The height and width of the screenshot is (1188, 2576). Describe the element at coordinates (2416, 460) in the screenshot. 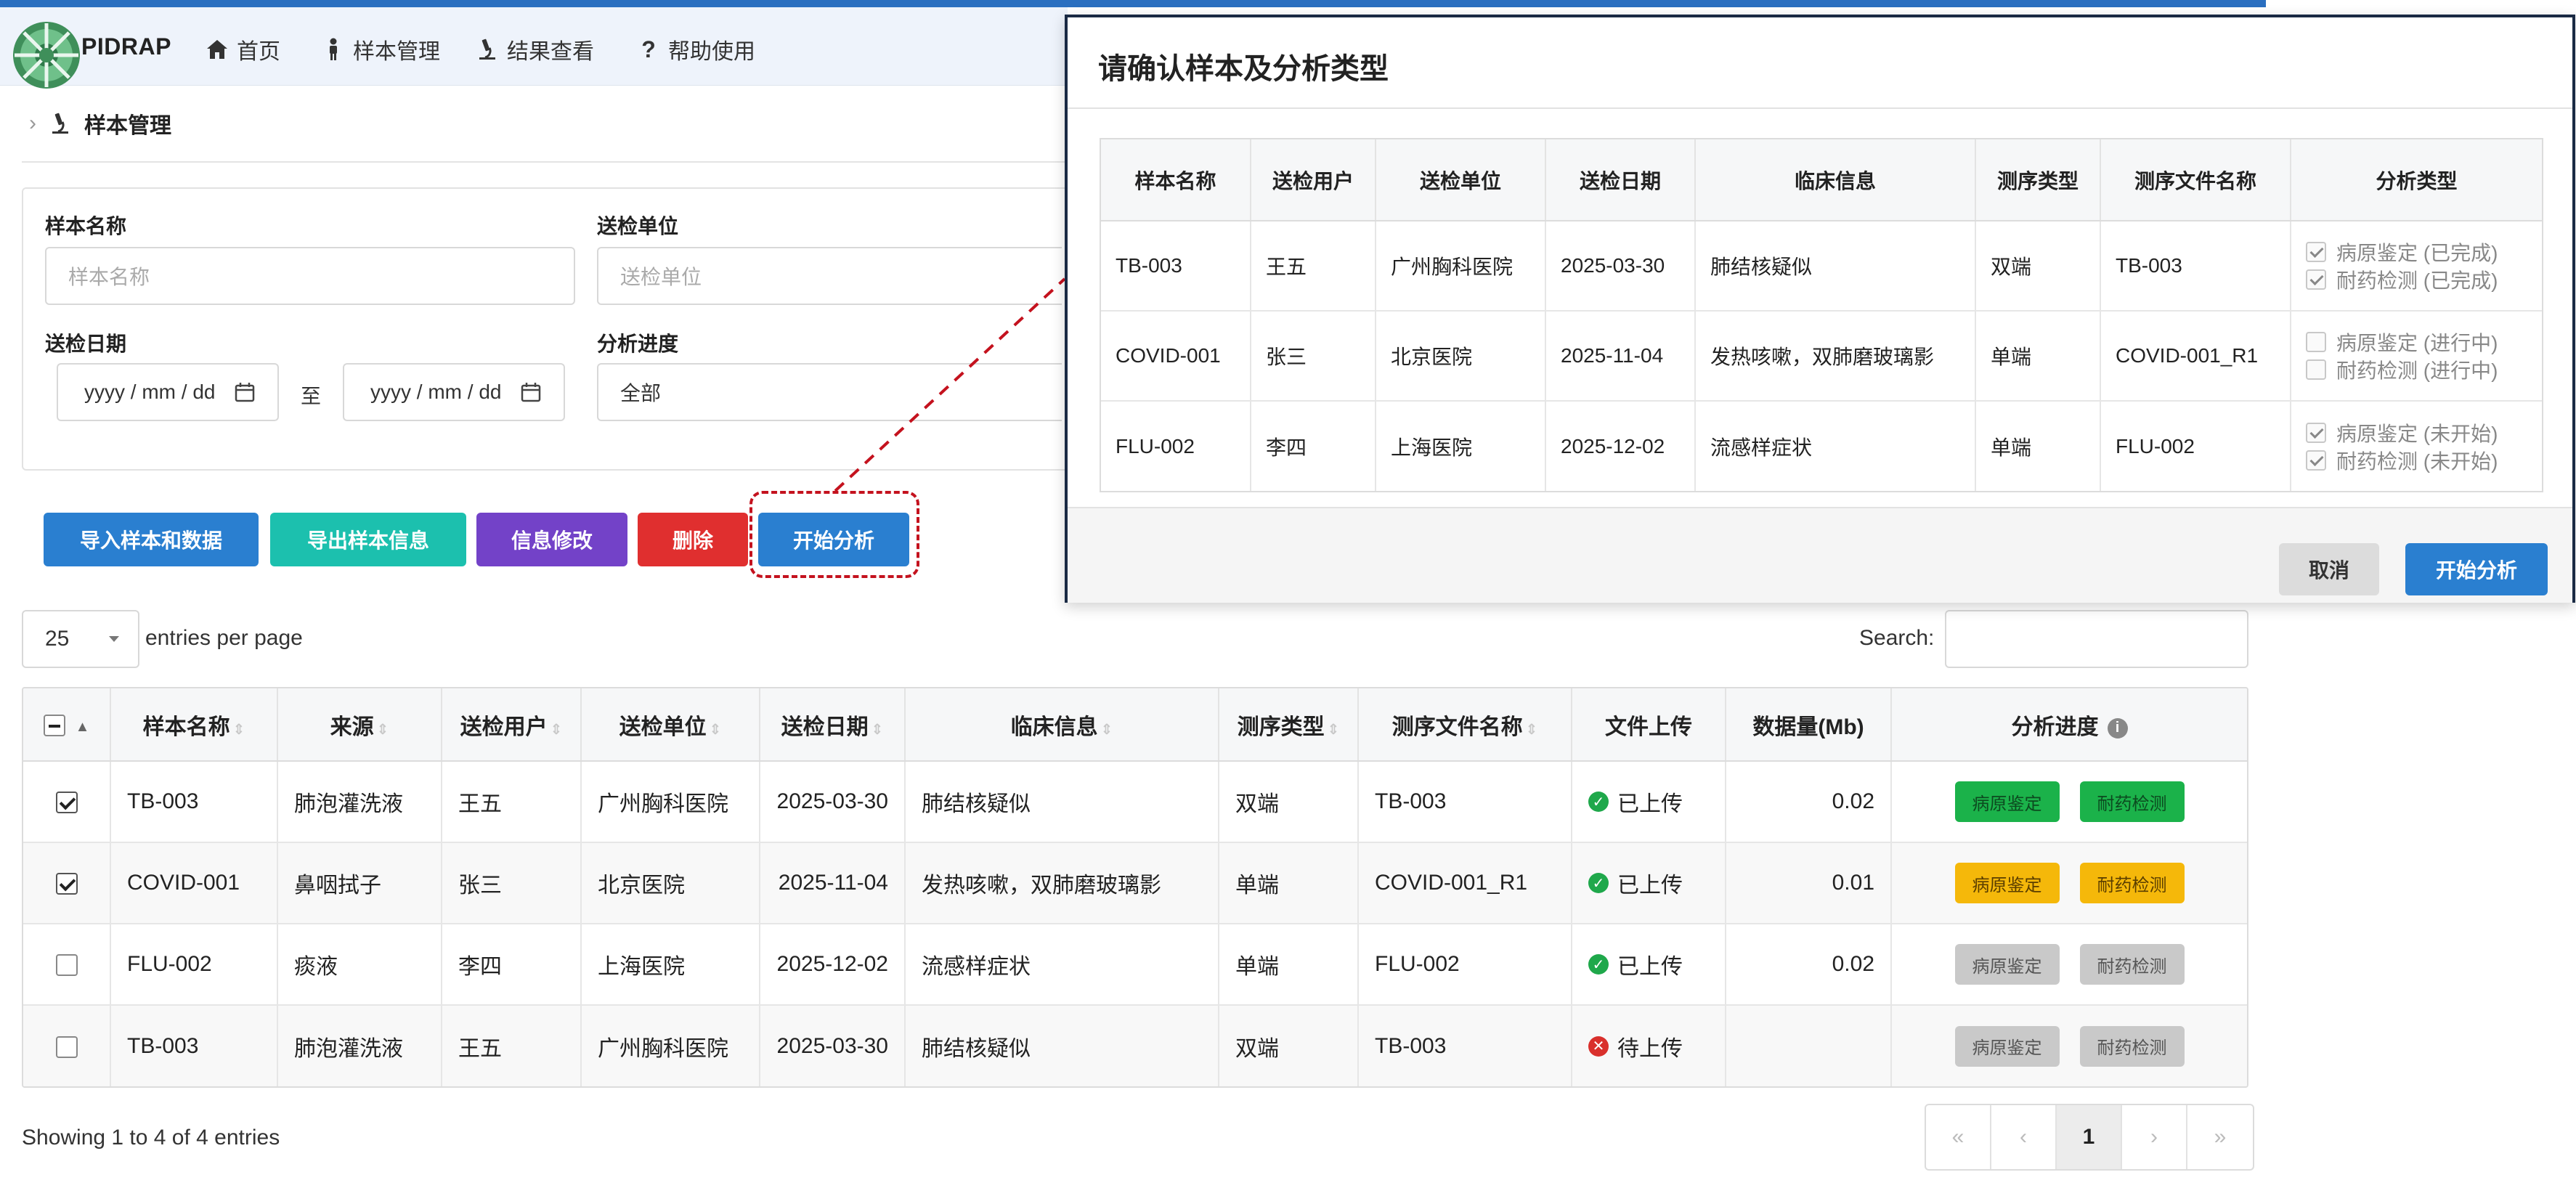

I see `analysis-option: 耐药检测 (未开始)` at that location.